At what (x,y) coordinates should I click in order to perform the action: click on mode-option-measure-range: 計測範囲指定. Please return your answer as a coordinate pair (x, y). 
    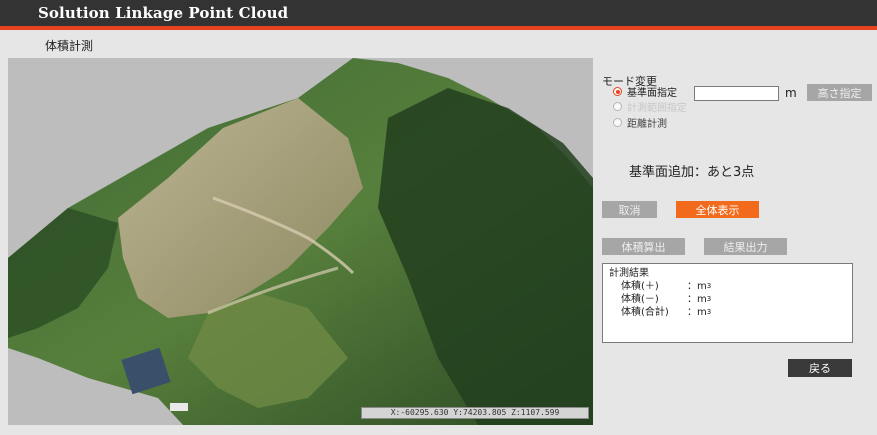
    Looking at the image, I should click on (650, 106).